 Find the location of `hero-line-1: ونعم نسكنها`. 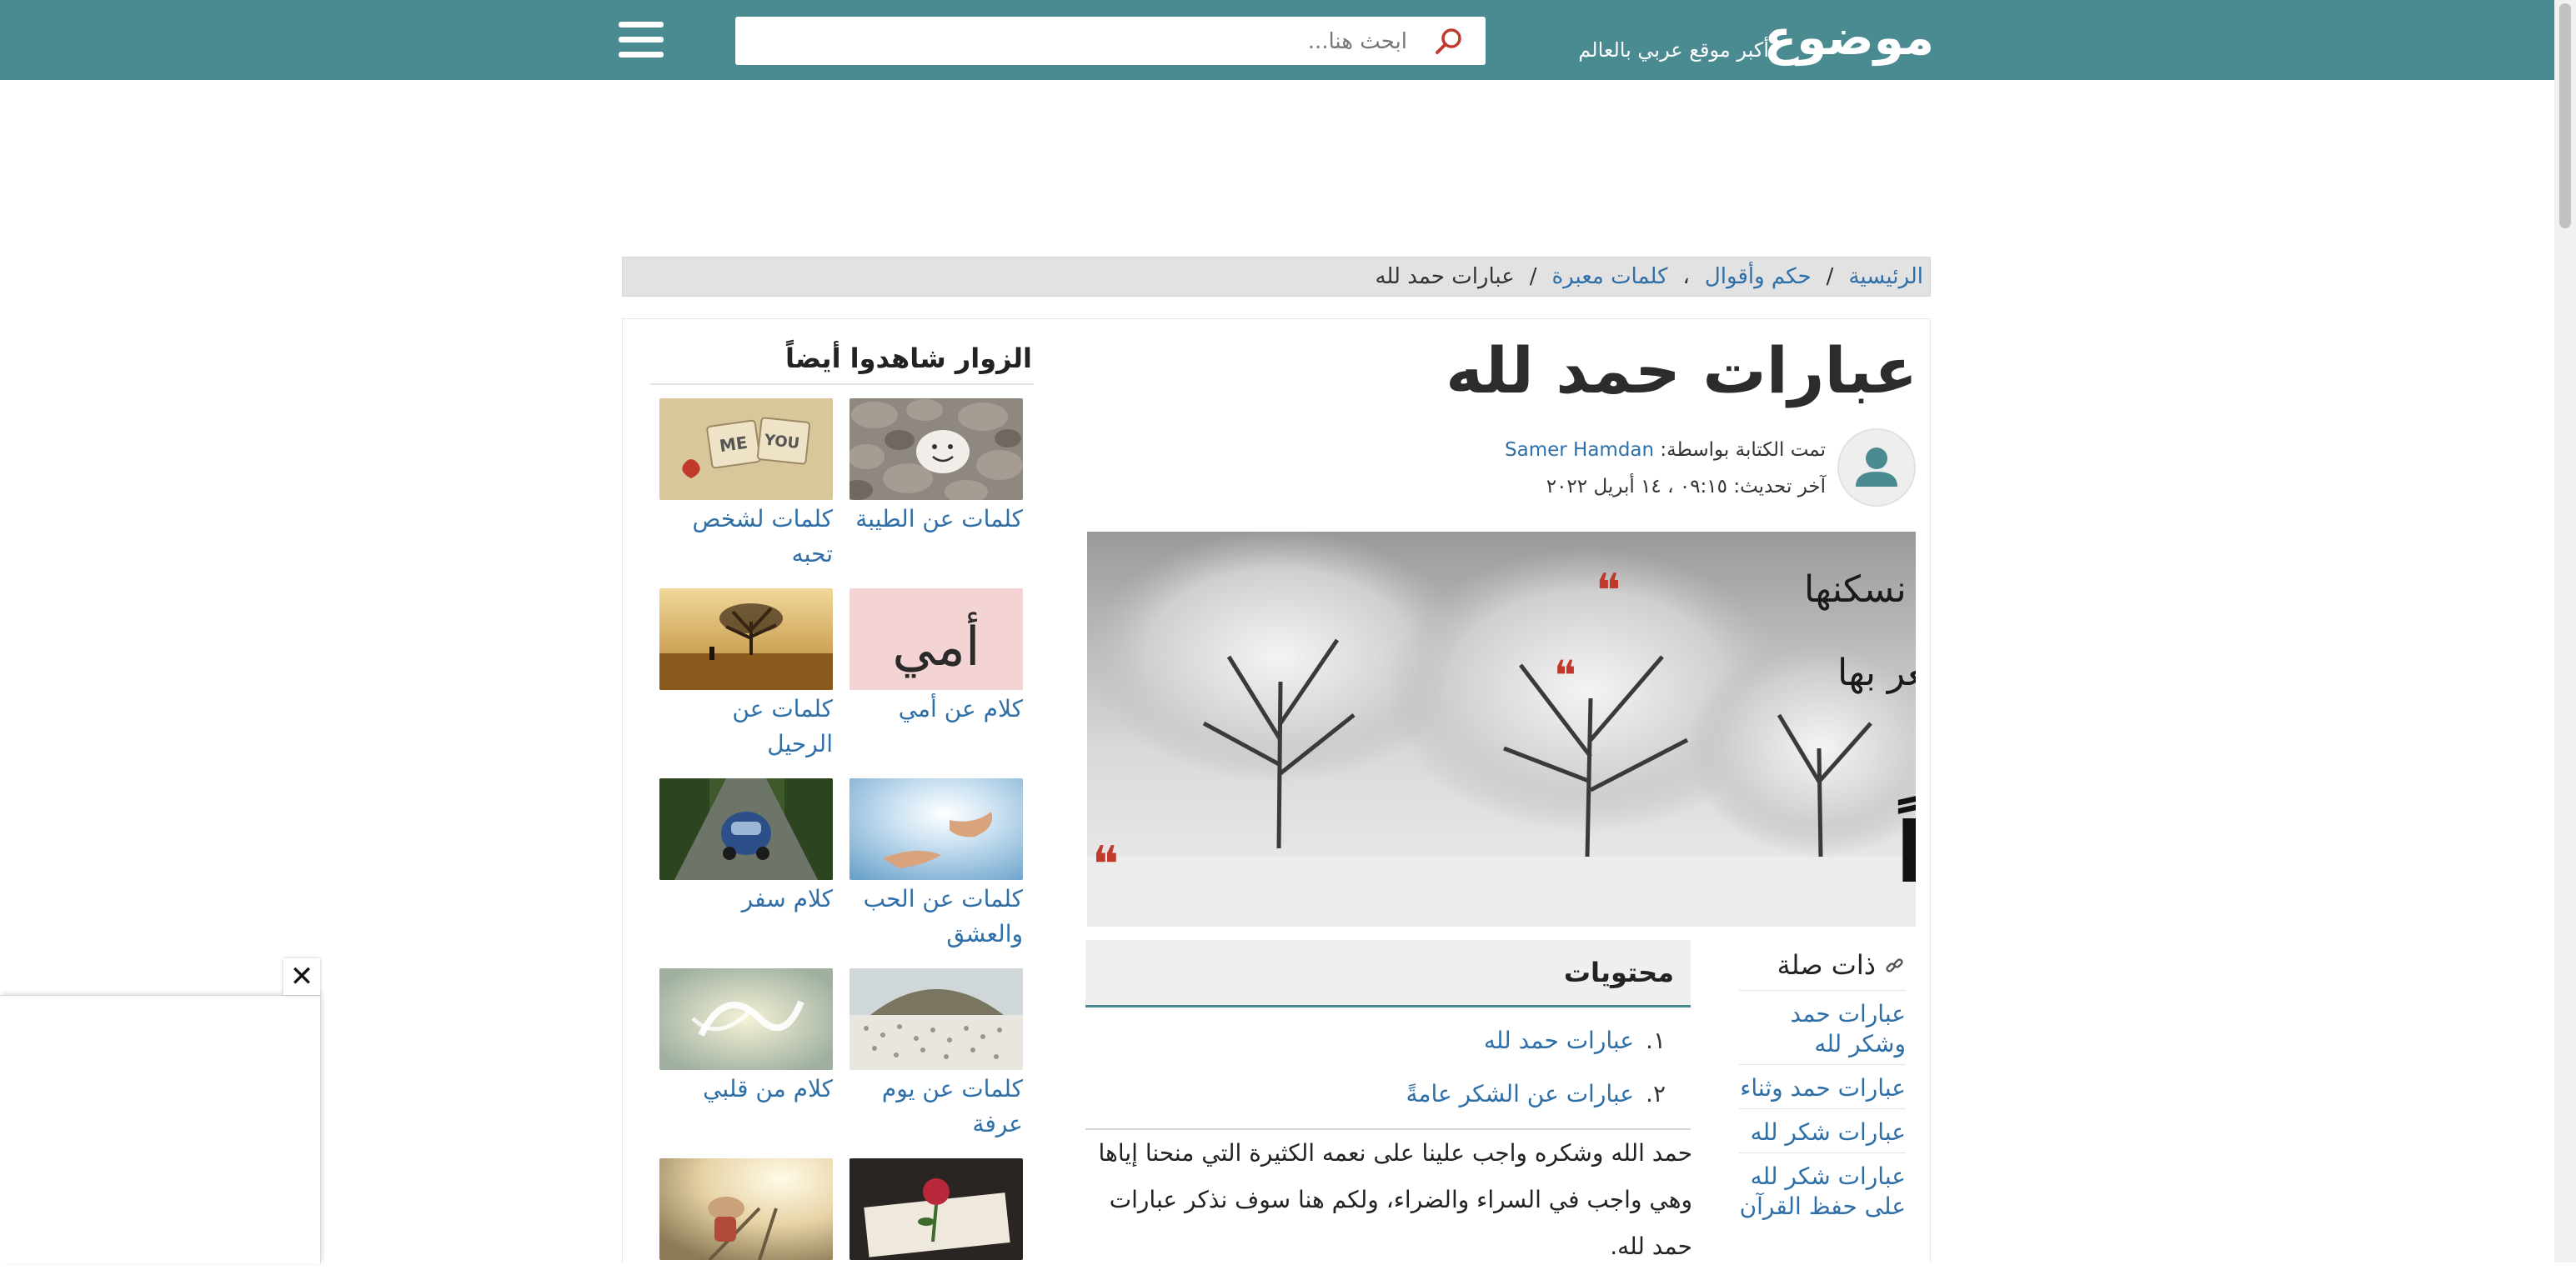

hero-line-1: ونعم نسكنها is located at coordinates (1860, 589).